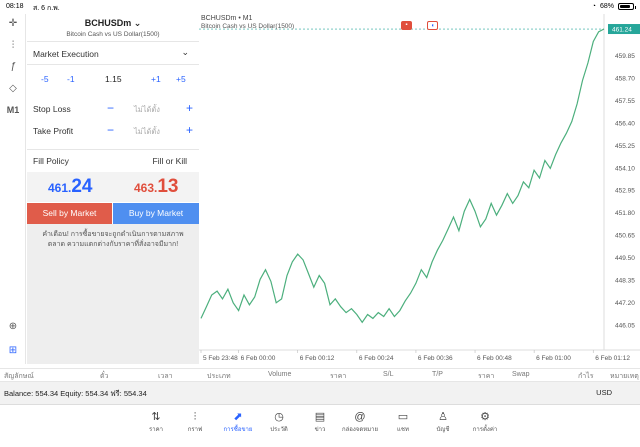 The height and width of the screenshot is (447, 640). I want to click on stop-loss-row: Stop Loss − ไม่ได้ตั้ง +, so click(113, 112).